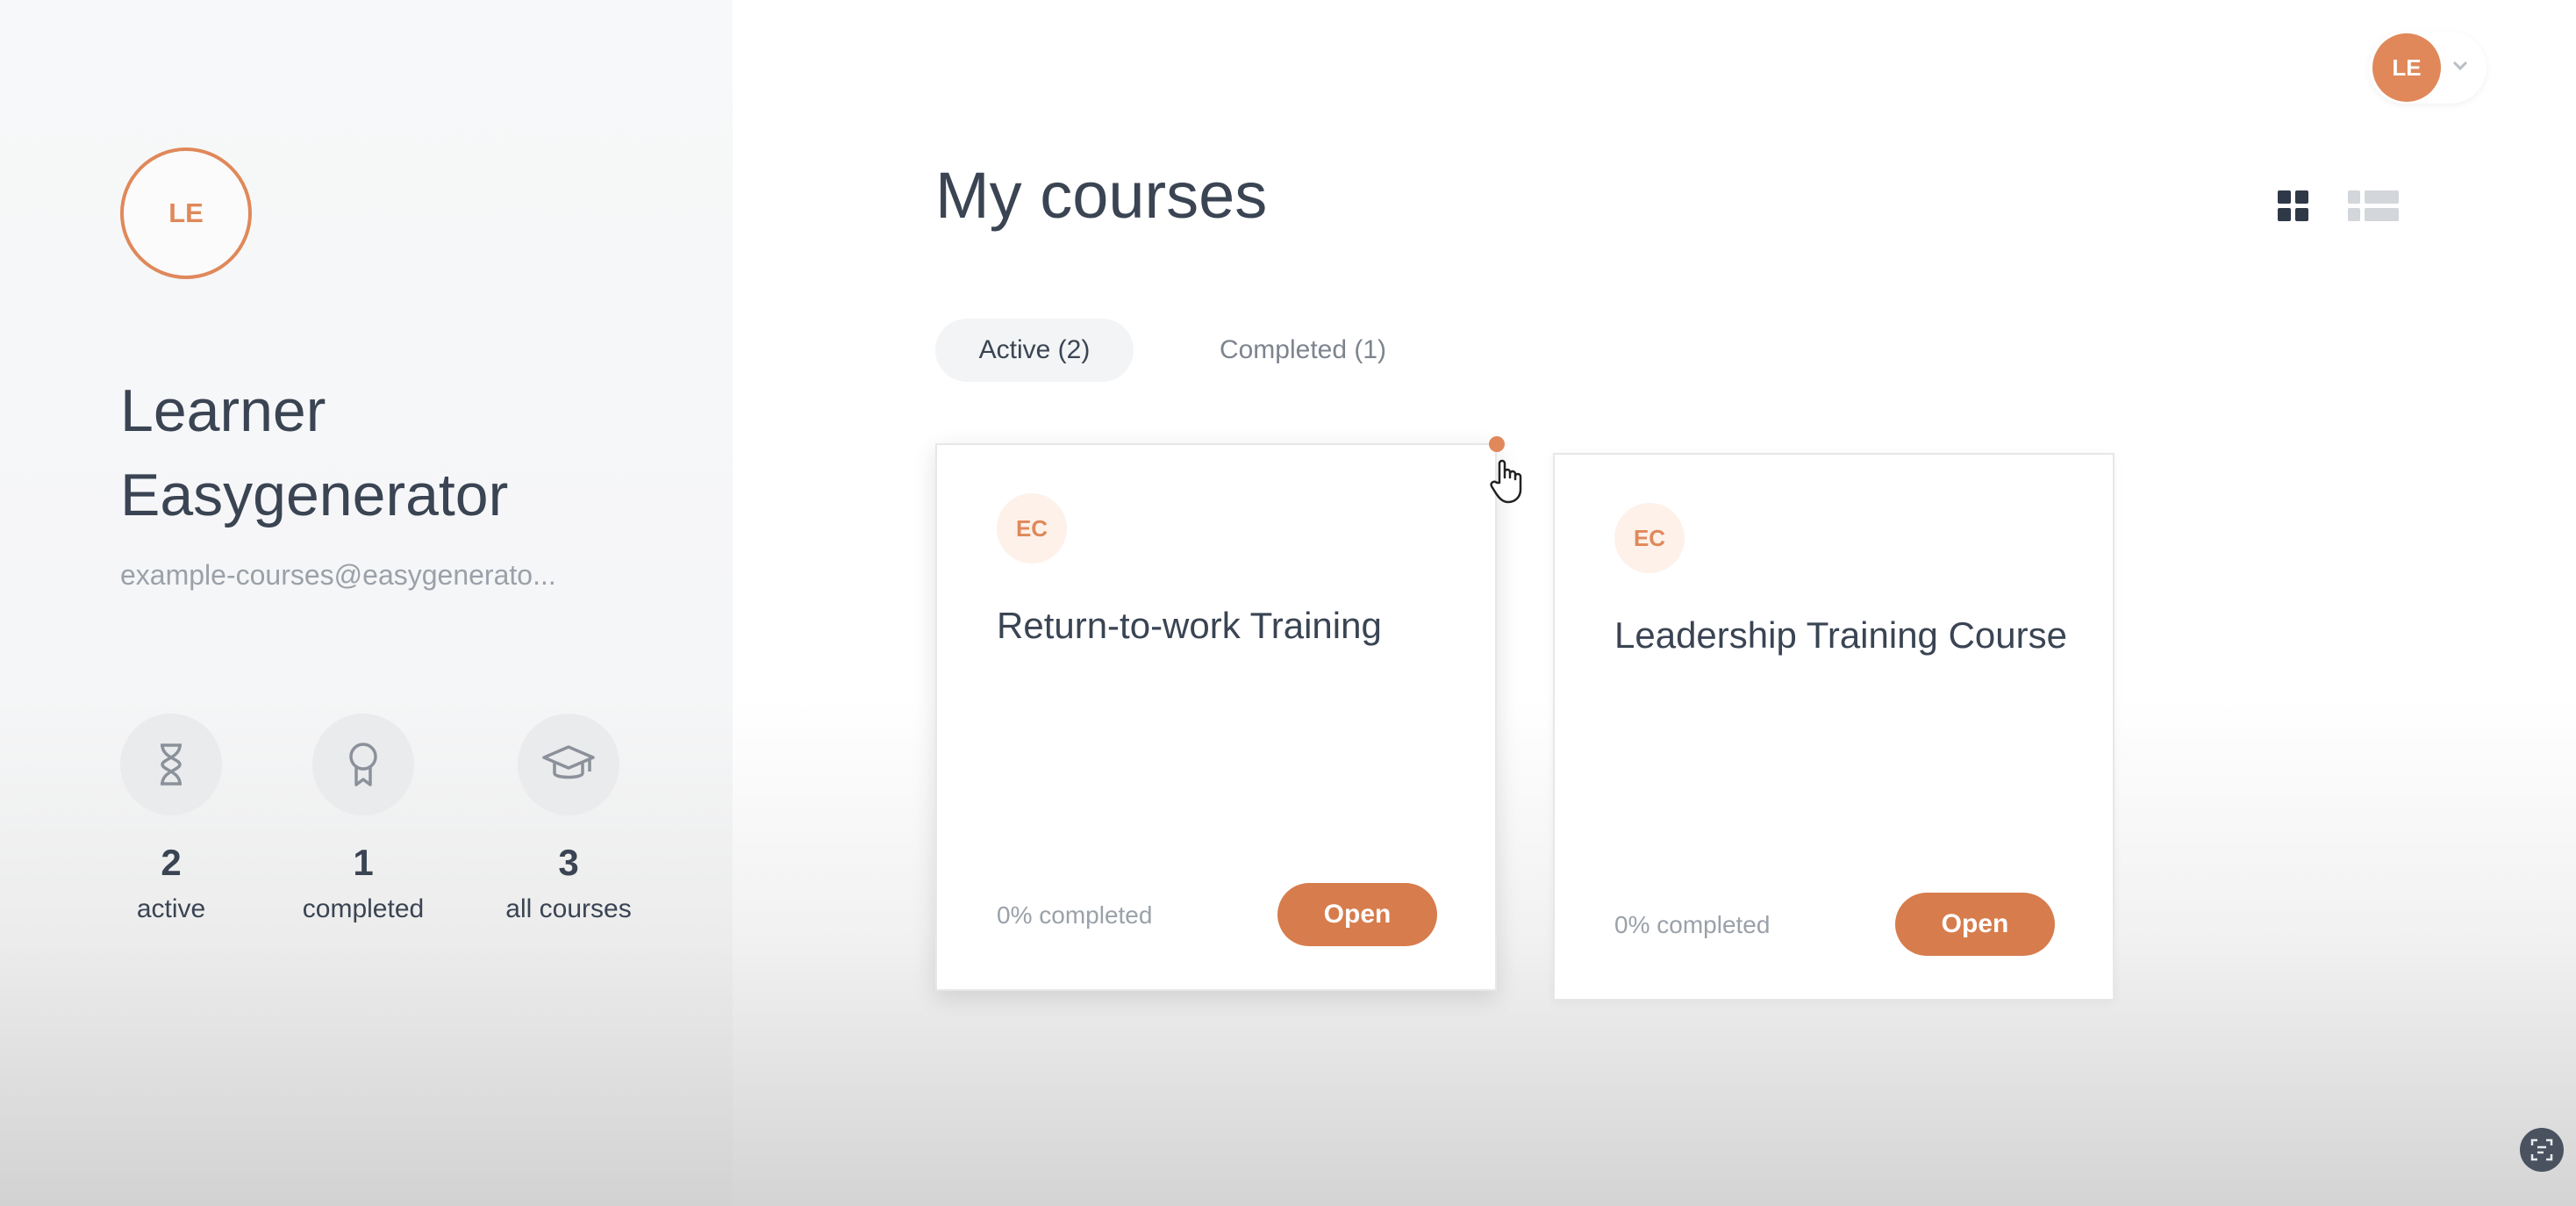 The height and width of the screenshot is (1206, 2576). Describe the element at coordinates (2542, 1150) in the screenshot. I see `scan-icon` at that location.